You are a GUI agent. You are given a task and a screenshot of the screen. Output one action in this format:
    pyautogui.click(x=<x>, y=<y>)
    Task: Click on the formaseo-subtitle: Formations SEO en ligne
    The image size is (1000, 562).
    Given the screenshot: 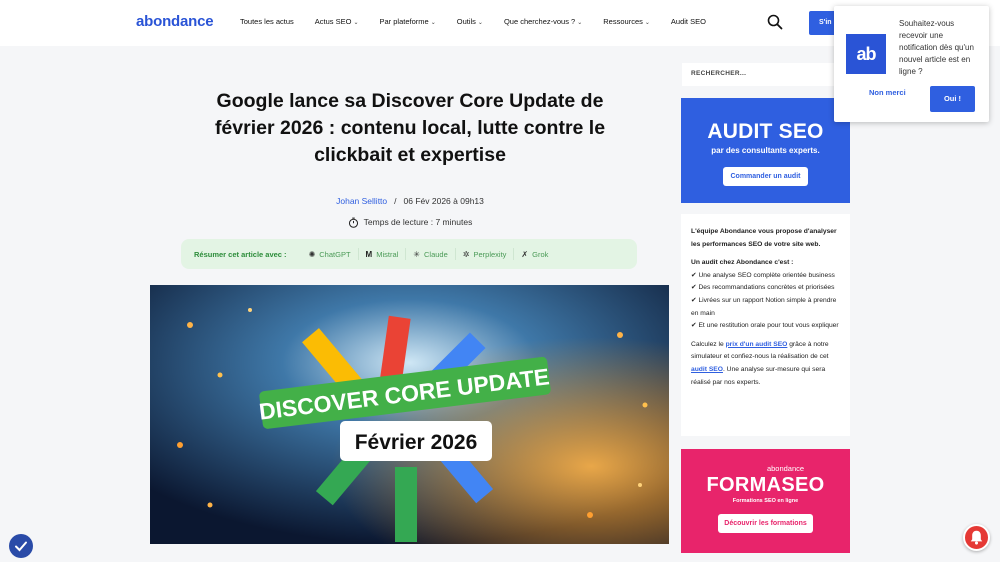 What is the action you would take?
    pyautogui.click(x=765, y=501)
    